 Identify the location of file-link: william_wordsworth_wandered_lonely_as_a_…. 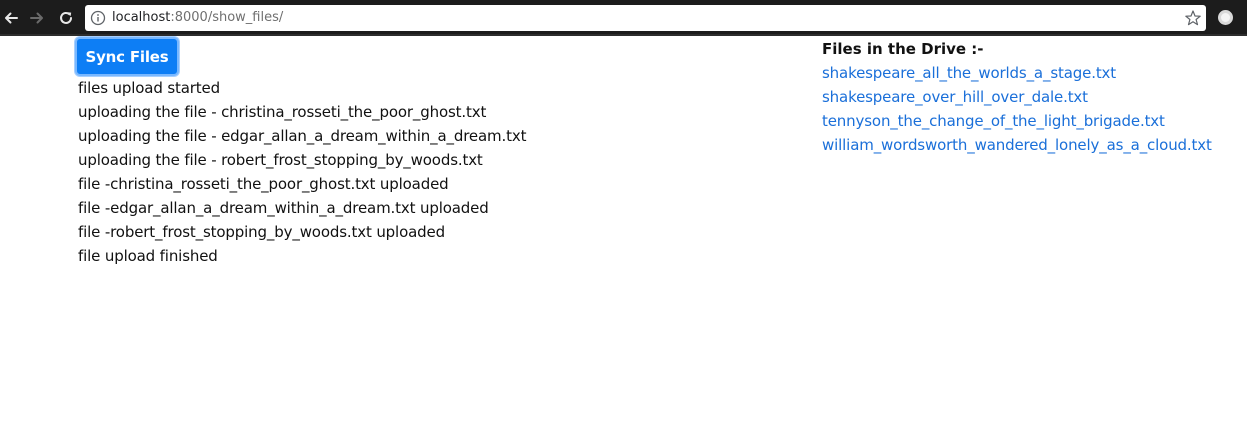
(1017, 145).